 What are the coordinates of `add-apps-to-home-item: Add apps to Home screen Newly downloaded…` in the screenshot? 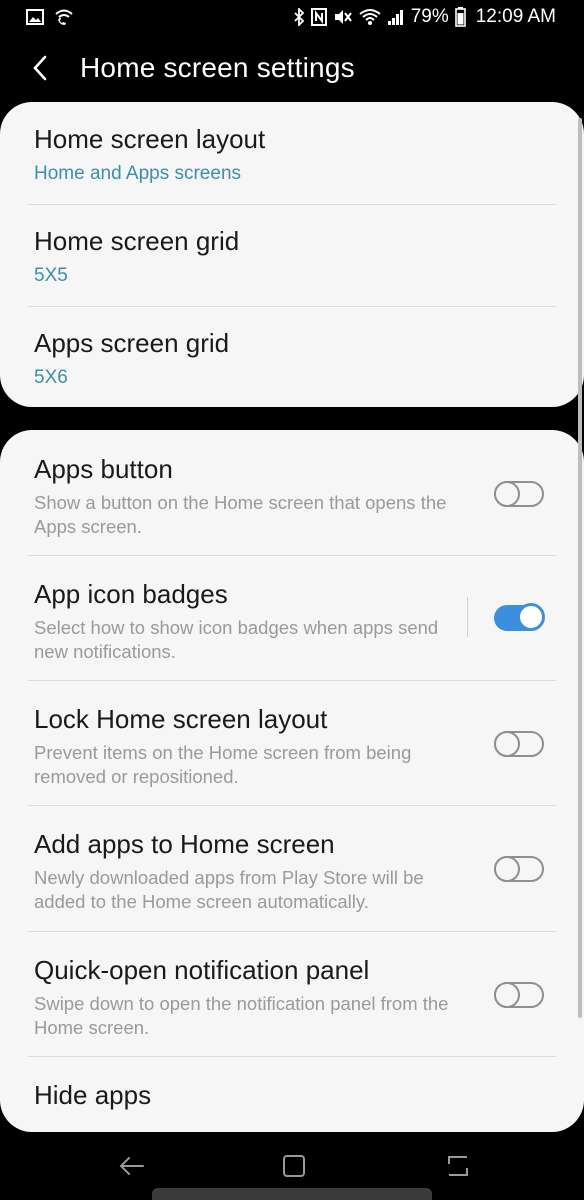 It's located at (292, 879).